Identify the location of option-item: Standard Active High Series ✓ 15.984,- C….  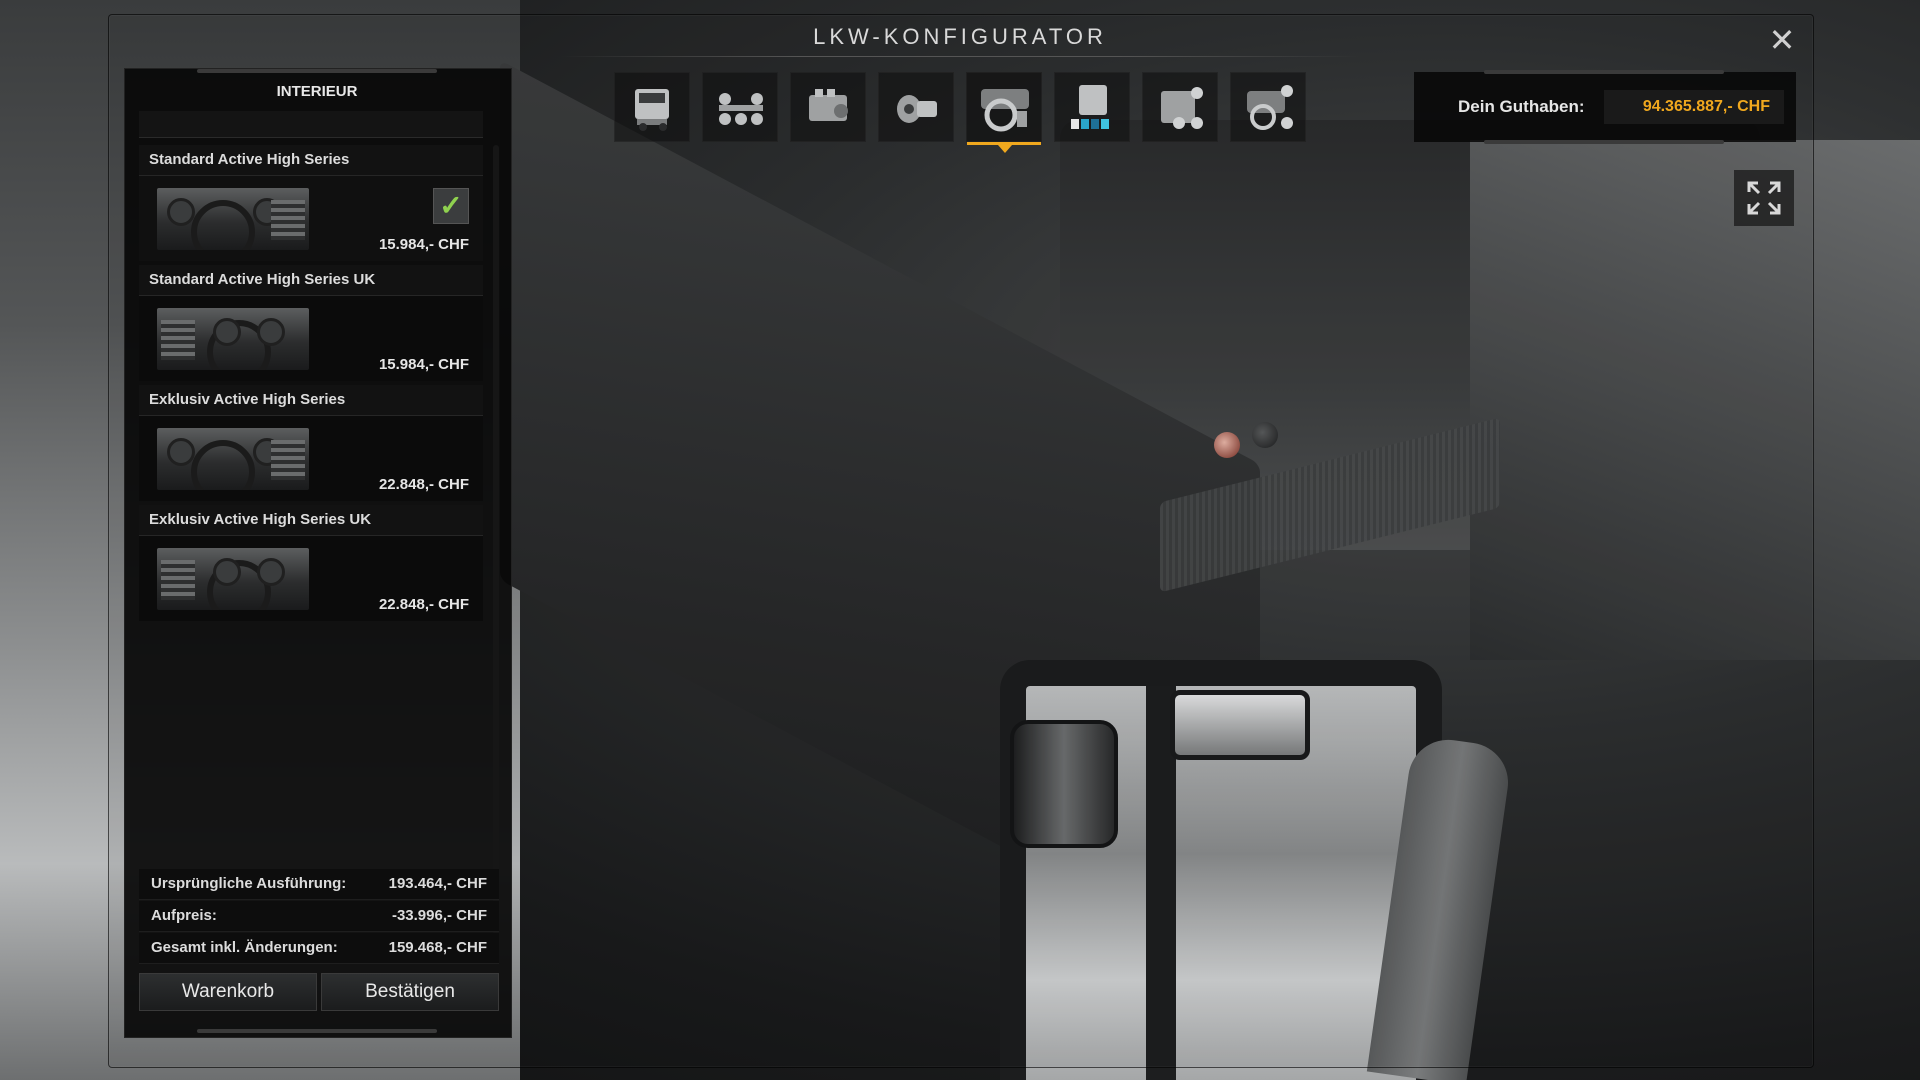
(311, 204).